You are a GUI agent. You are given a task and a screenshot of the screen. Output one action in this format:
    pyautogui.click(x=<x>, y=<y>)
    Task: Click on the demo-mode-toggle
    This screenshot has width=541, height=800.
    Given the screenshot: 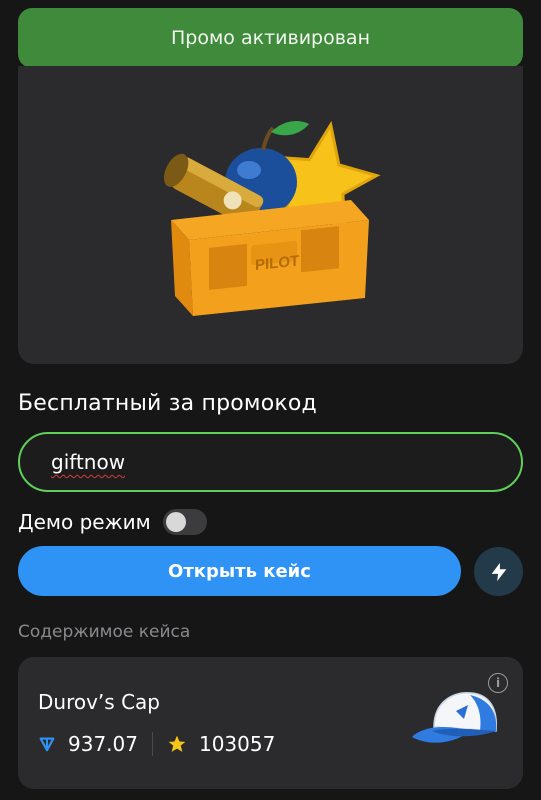 What is the action you would take?
    pyautogui.click(x=184, y=522)
    